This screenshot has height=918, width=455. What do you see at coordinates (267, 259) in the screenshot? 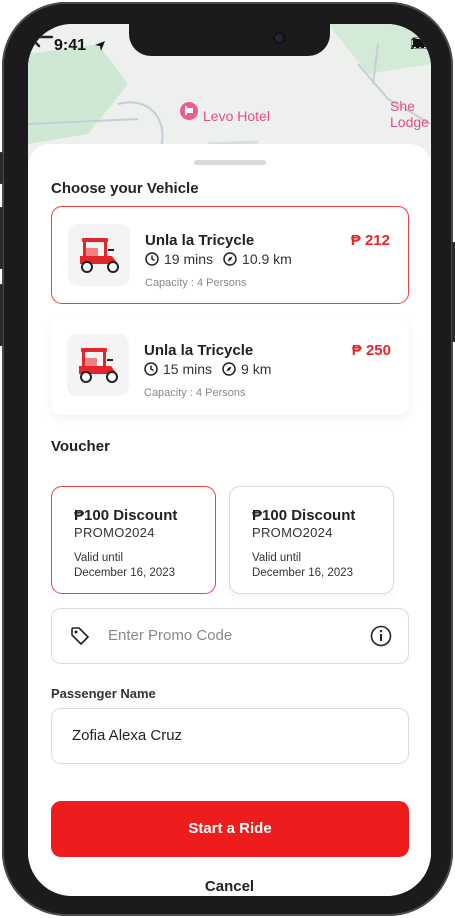
I see `vehicle-distance: 10.9 km` at bounding box center [267, 259].